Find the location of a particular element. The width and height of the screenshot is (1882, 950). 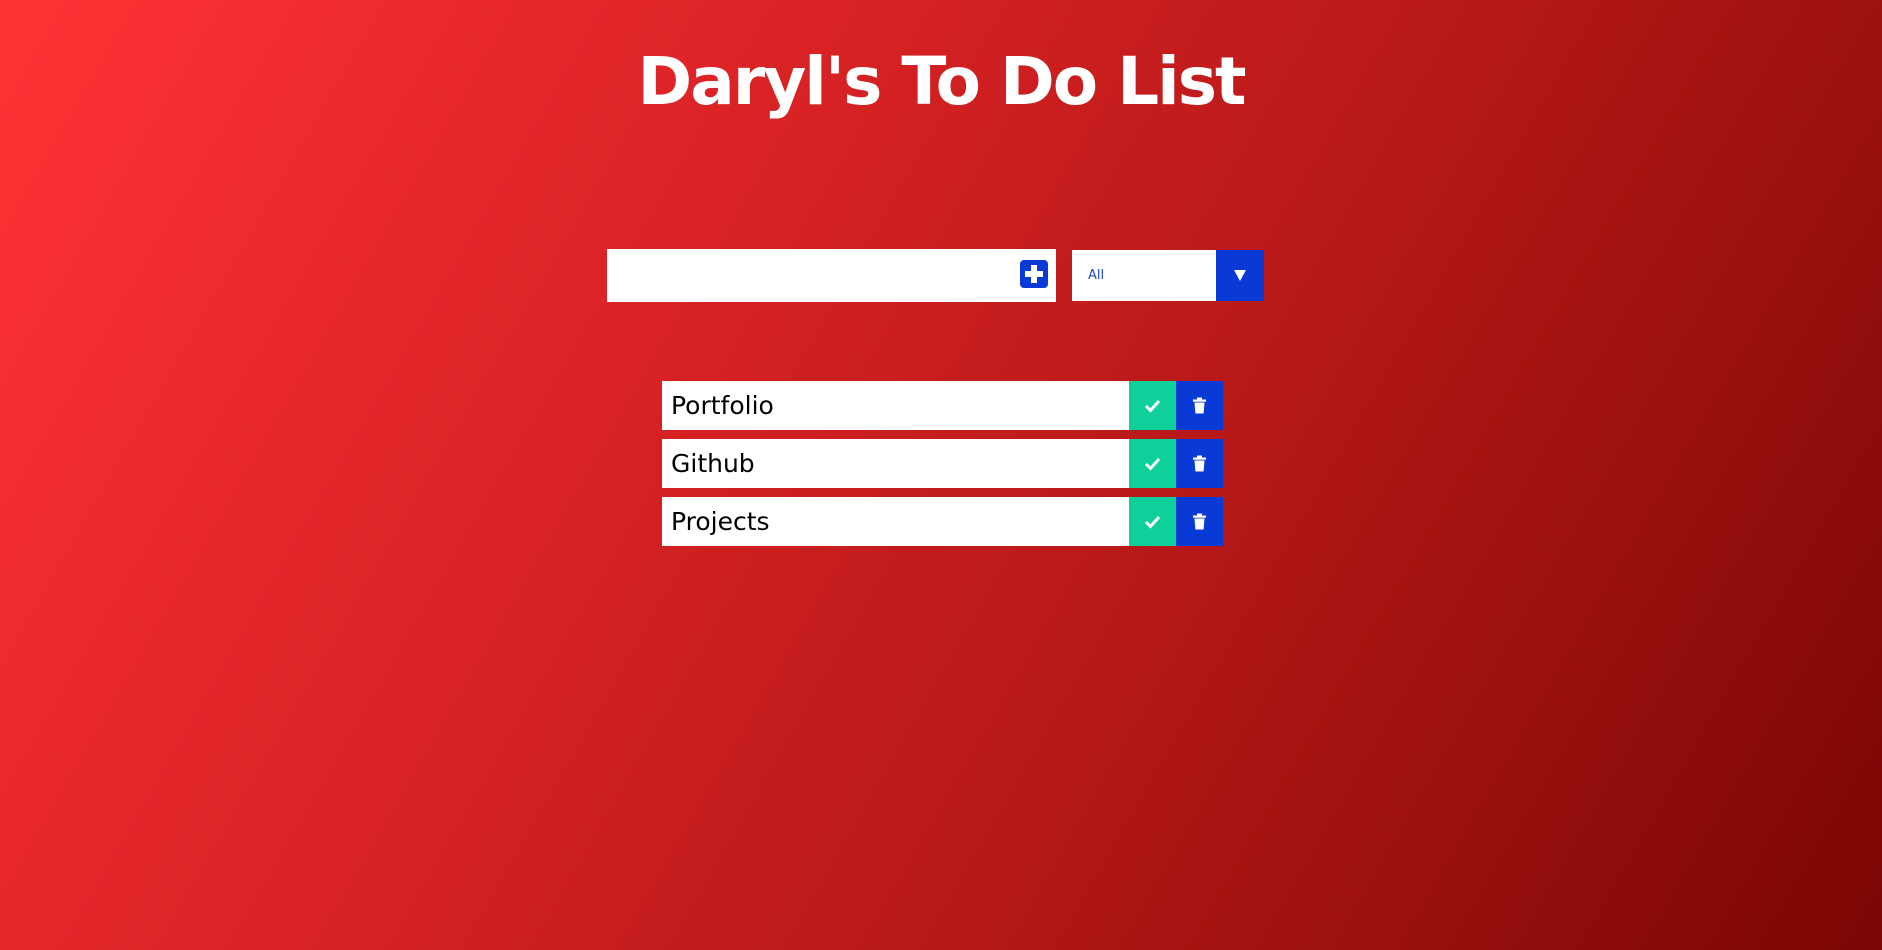

todo-form: All is located at coordinates (935, 275).